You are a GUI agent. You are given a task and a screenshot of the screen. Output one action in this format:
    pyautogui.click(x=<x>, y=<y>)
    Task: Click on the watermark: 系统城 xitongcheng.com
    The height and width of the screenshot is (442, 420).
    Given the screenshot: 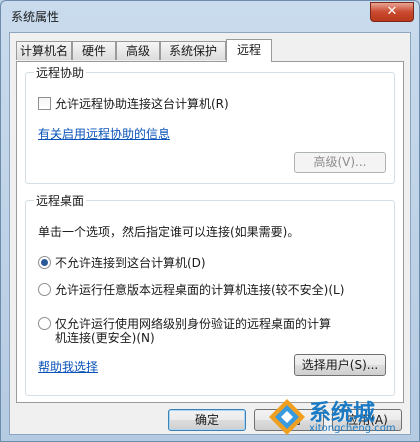 What is the action you would take?
    pyautogui.click(x=340, y=416)
    